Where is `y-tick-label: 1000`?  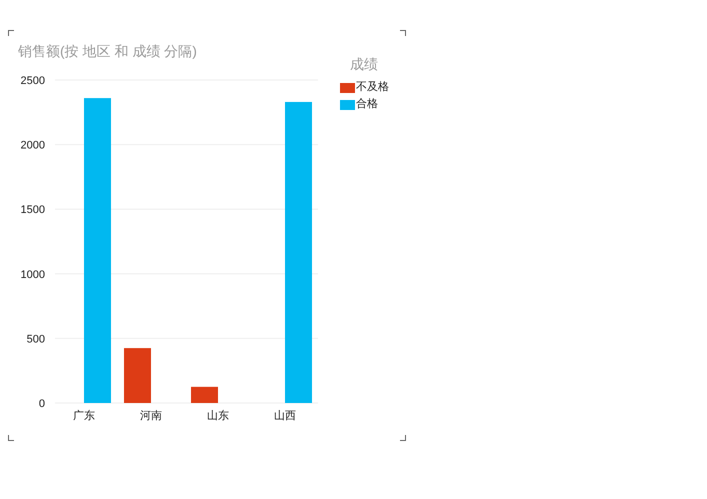 y-tick-label: 1000 is located at coordinates (32, 274).